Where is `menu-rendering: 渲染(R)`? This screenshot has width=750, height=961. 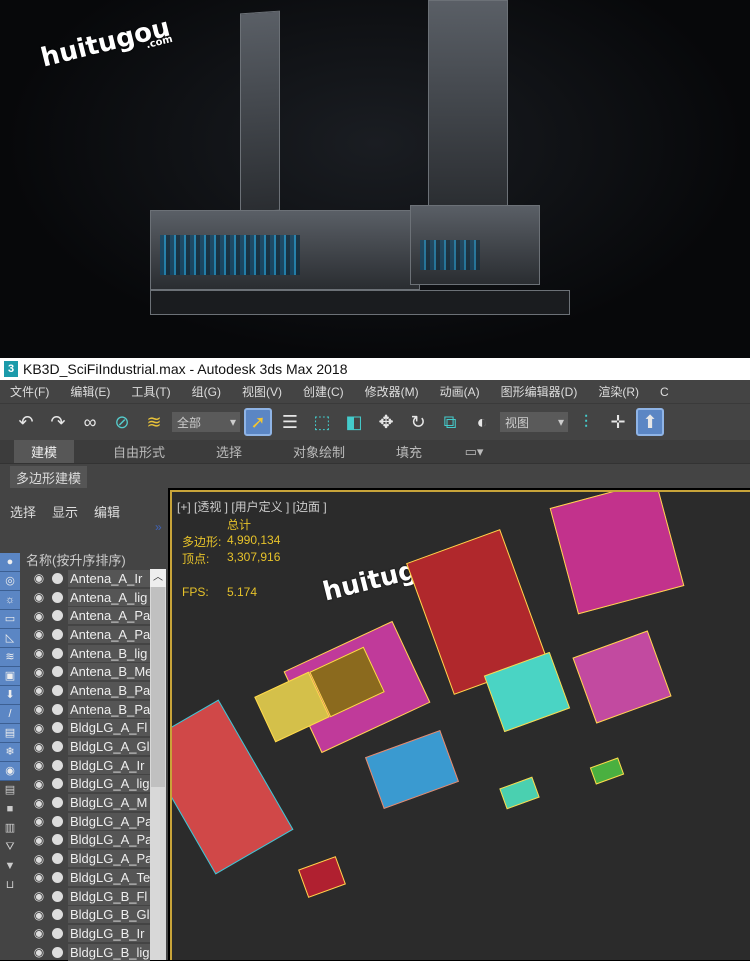
menu-rendering: 渲染(R) is located at coordinates (618, 391).